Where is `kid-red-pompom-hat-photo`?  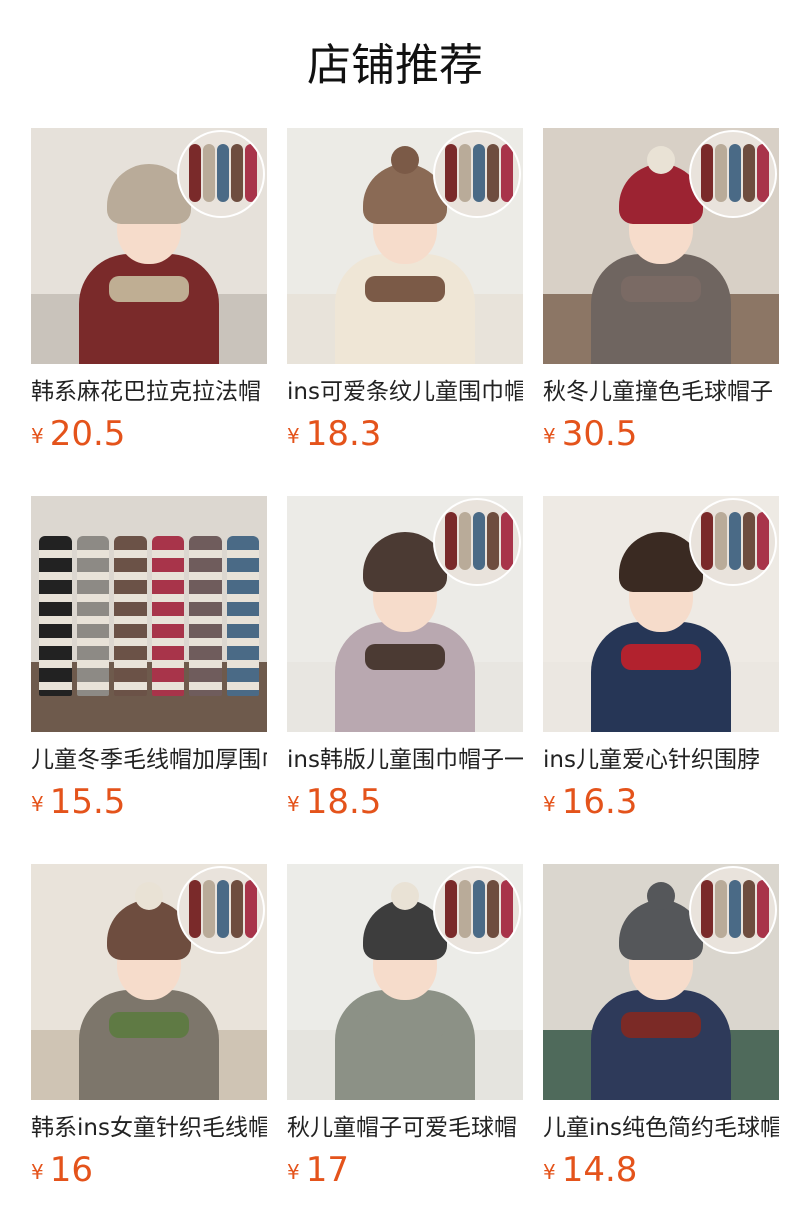 kid-red-pompom-hat-photo is located at coordinates (661, 246).